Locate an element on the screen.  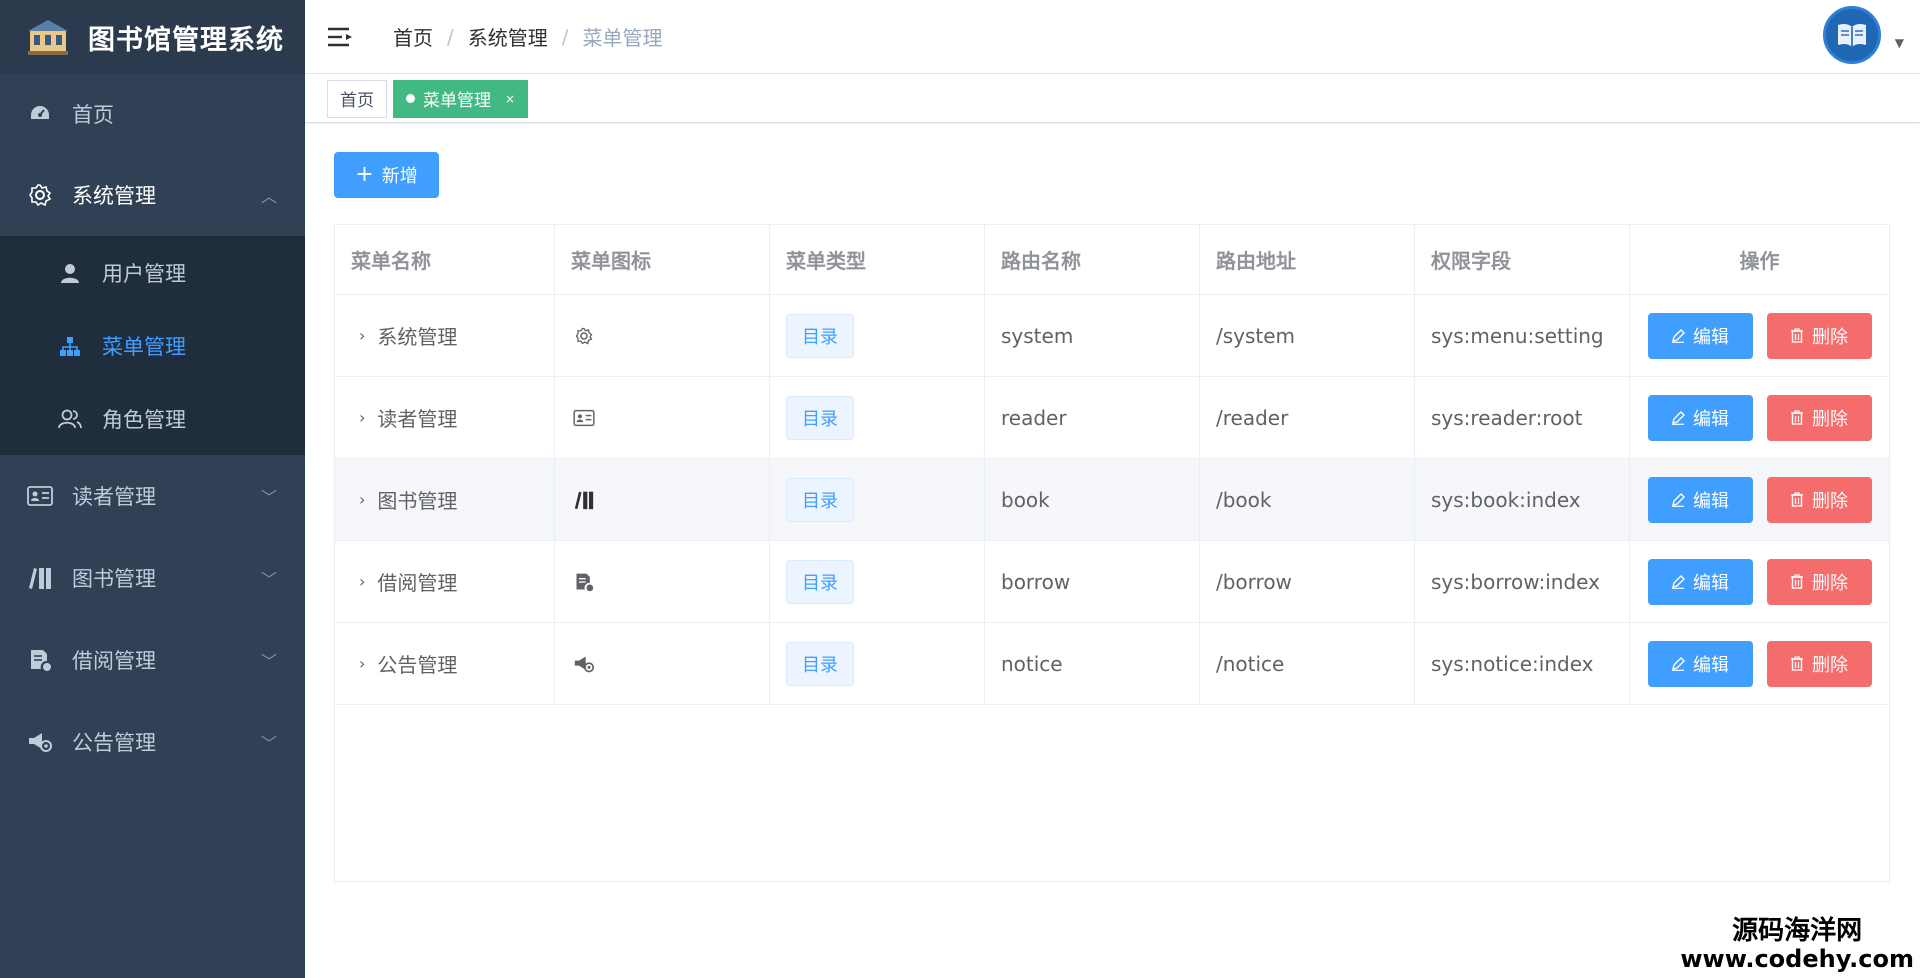
cell-route-path: /system is located at coordinates (1307, 335).